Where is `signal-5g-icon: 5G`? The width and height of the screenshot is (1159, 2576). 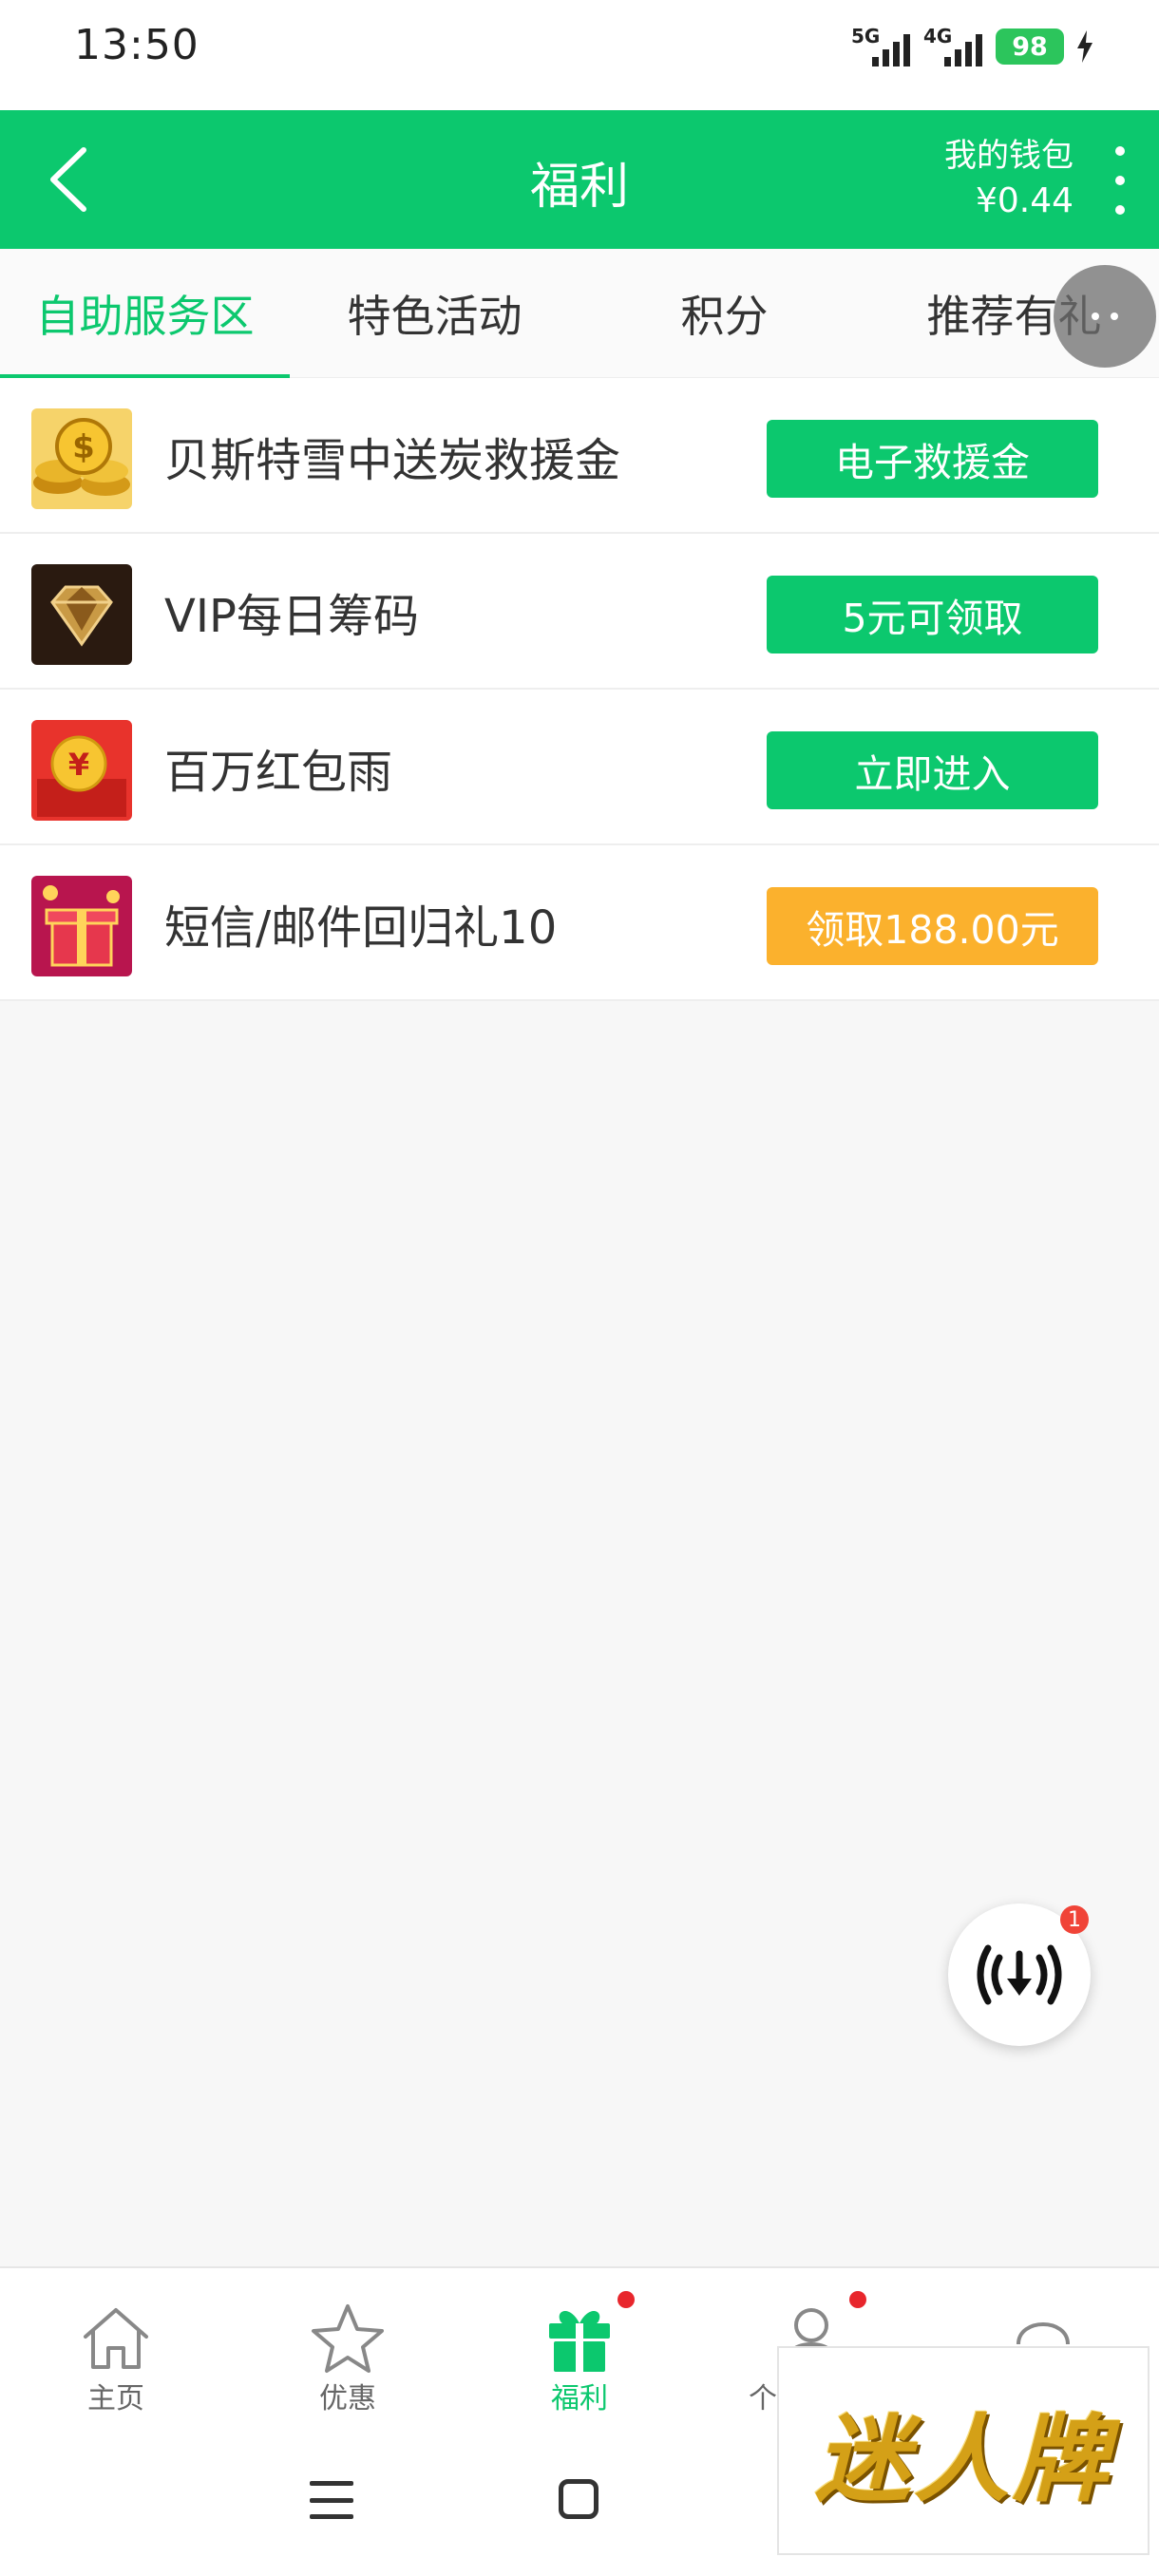 signal-5g-icon: 5G is located at coordinates (880, 46).